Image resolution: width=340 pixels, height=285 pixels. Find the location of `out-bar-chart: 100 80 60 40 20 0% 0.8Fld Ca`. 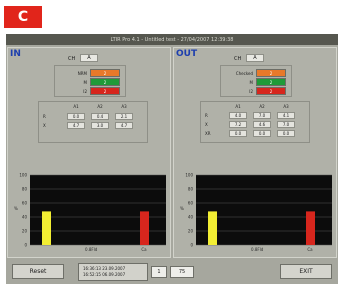

out-bar-chart: 100 80 60 40 20 0% 0.8Fld Ca is located at coordinates (256, 212).